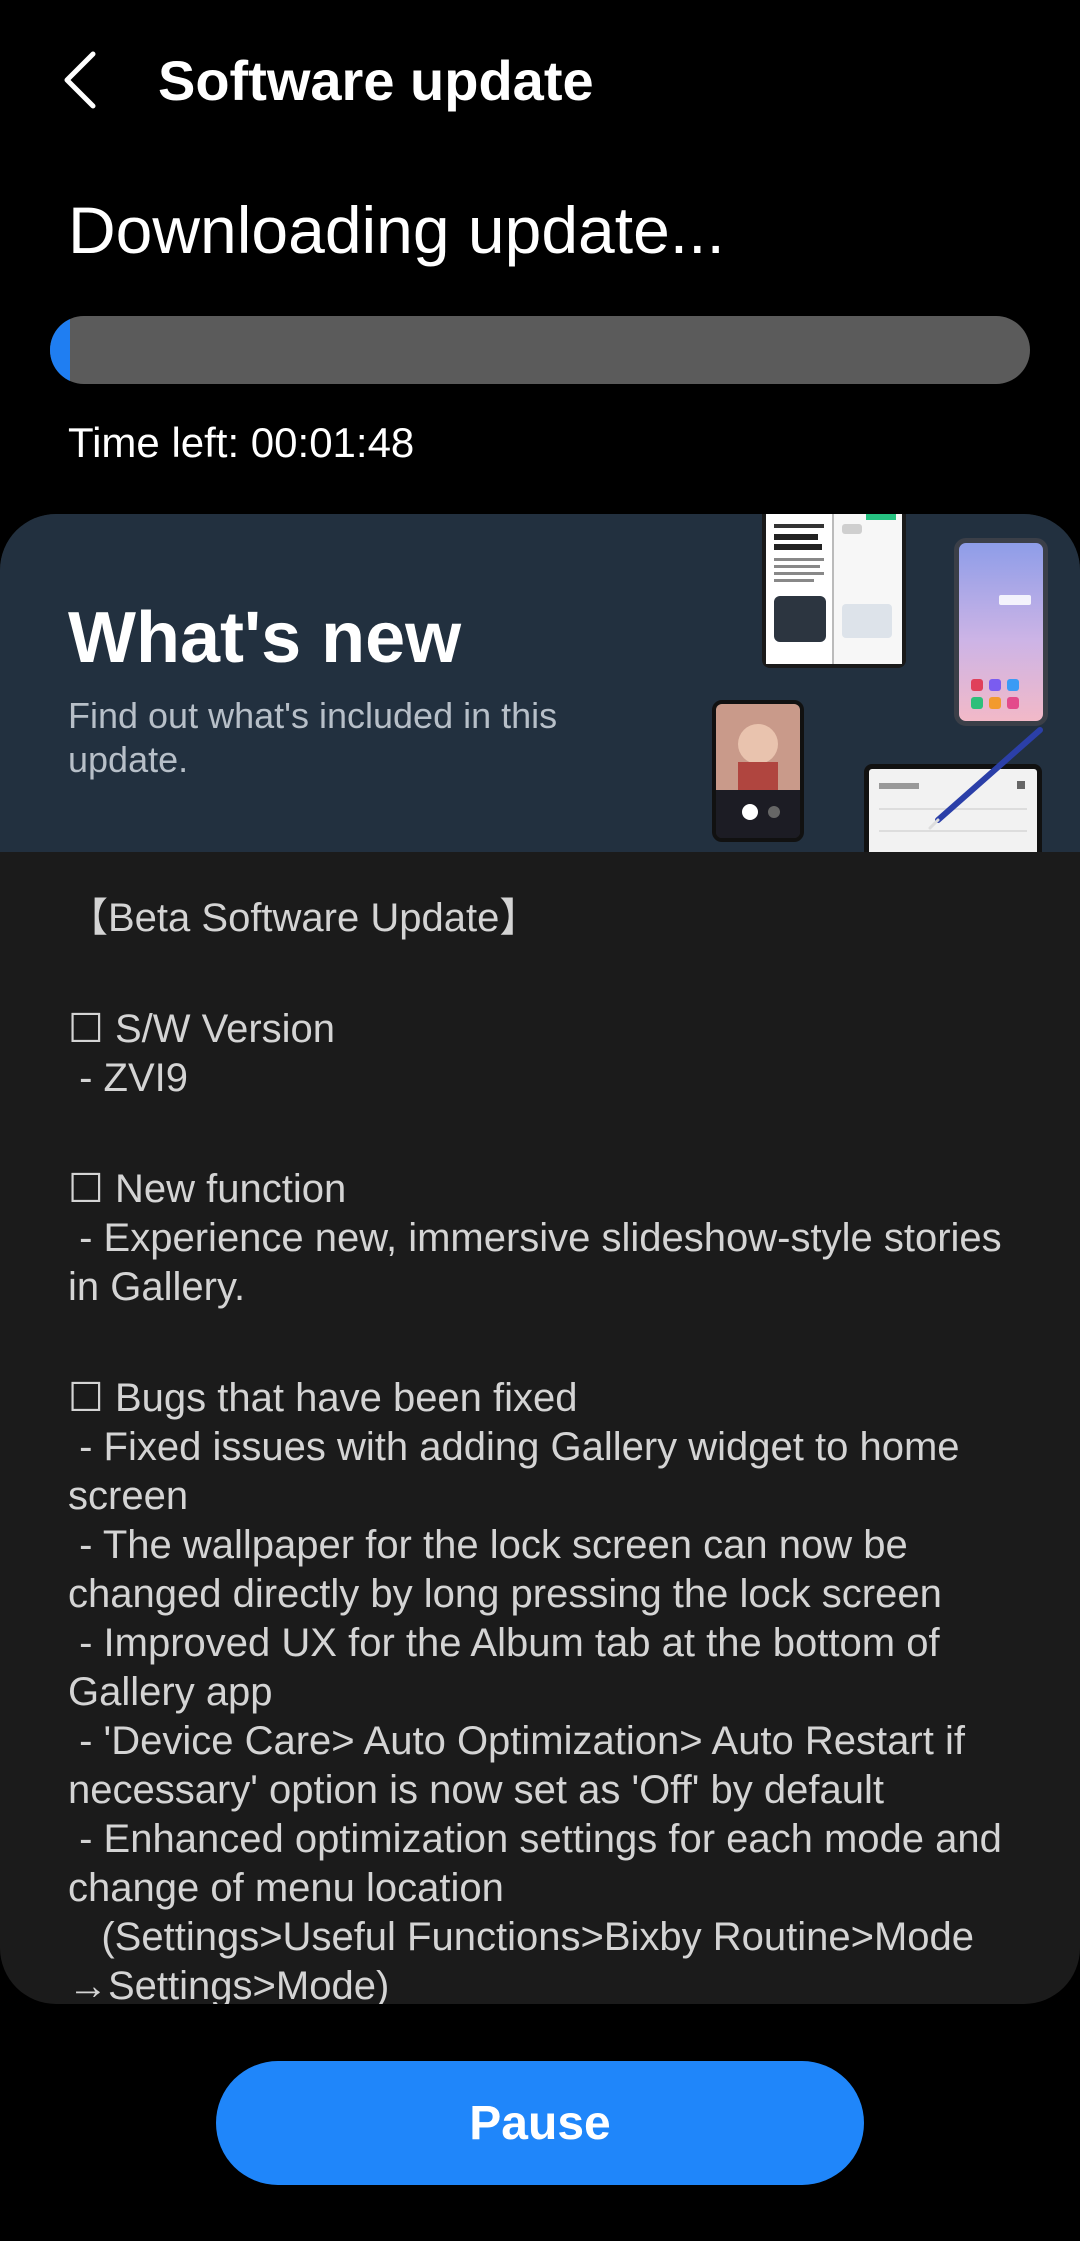 The width and height of the screenshot is (1080, 2241). What do you see at coordinates (202, 1053) in the screenshot?
I see `release-notes-section-version: ☐ S/W Version - ZVI9` at bounding box center [202, 1053].